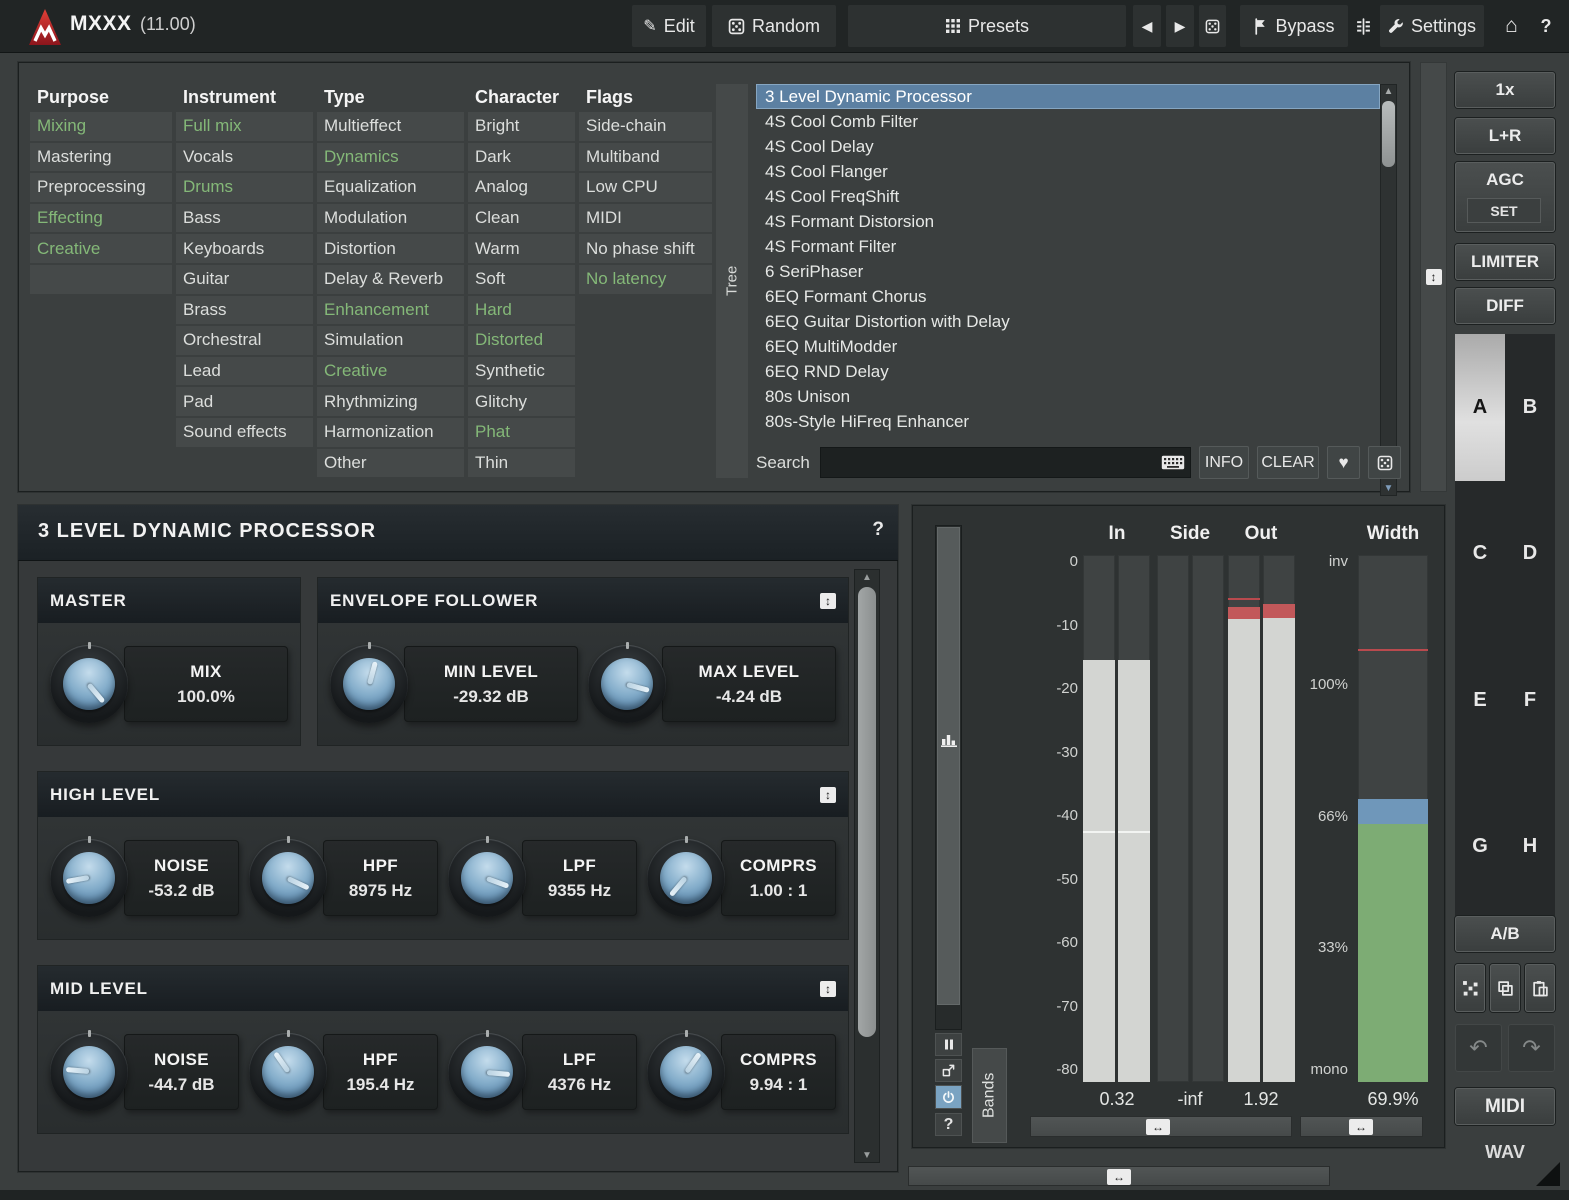 Image resolution: width=1569 pixels, height=1200 pixels. Describe the element at coordinates (1505, 1106) in the screenshot. I see `midi-button: MIDI` at that location.